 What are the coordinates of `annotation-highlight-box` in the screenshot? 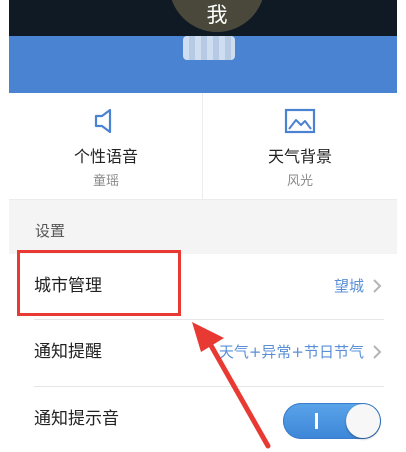 It's located at (99, 283).